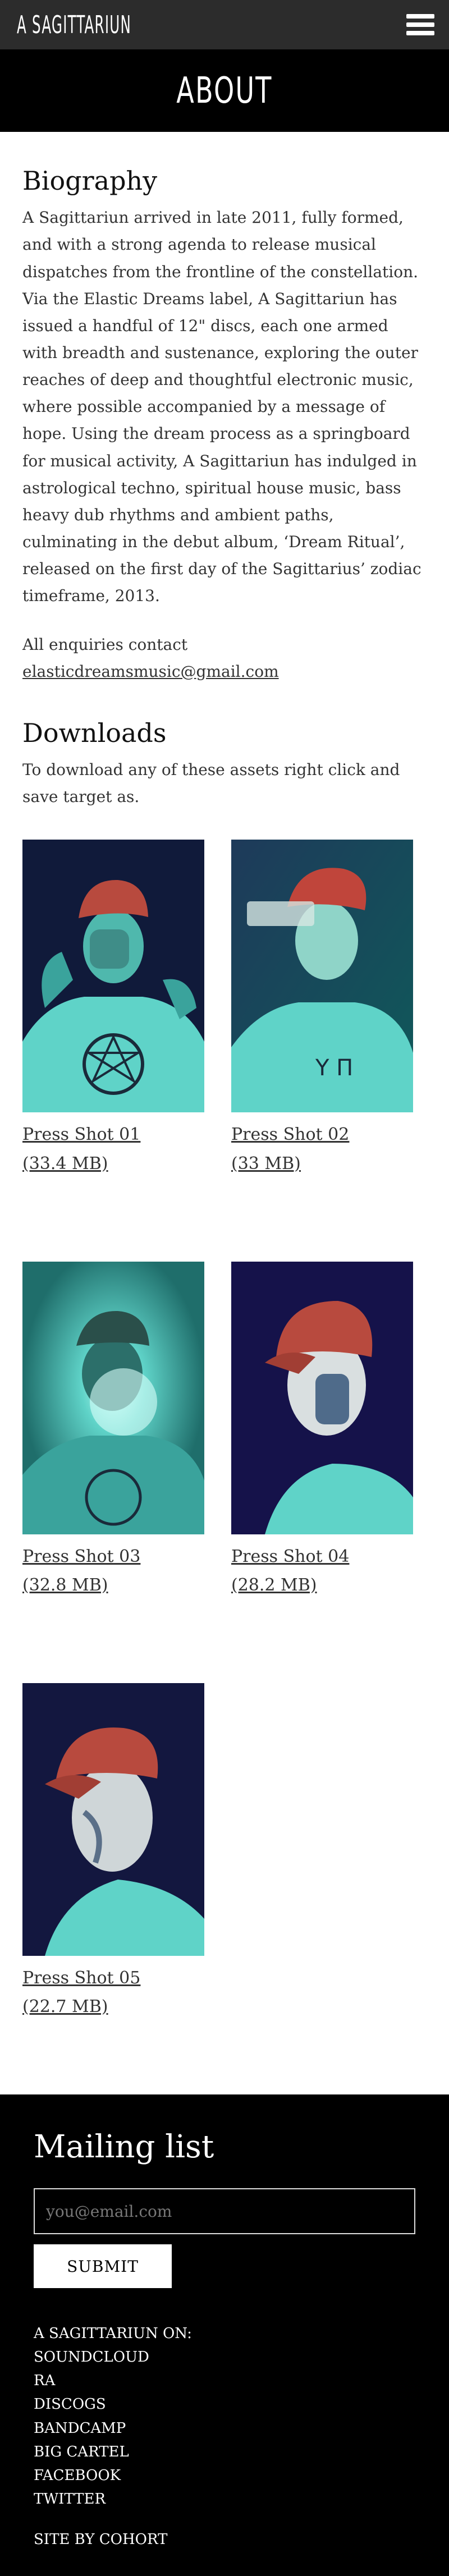  I want to click on social-links-label: A SAGITTARIUN ON:, so click(113, 2334).